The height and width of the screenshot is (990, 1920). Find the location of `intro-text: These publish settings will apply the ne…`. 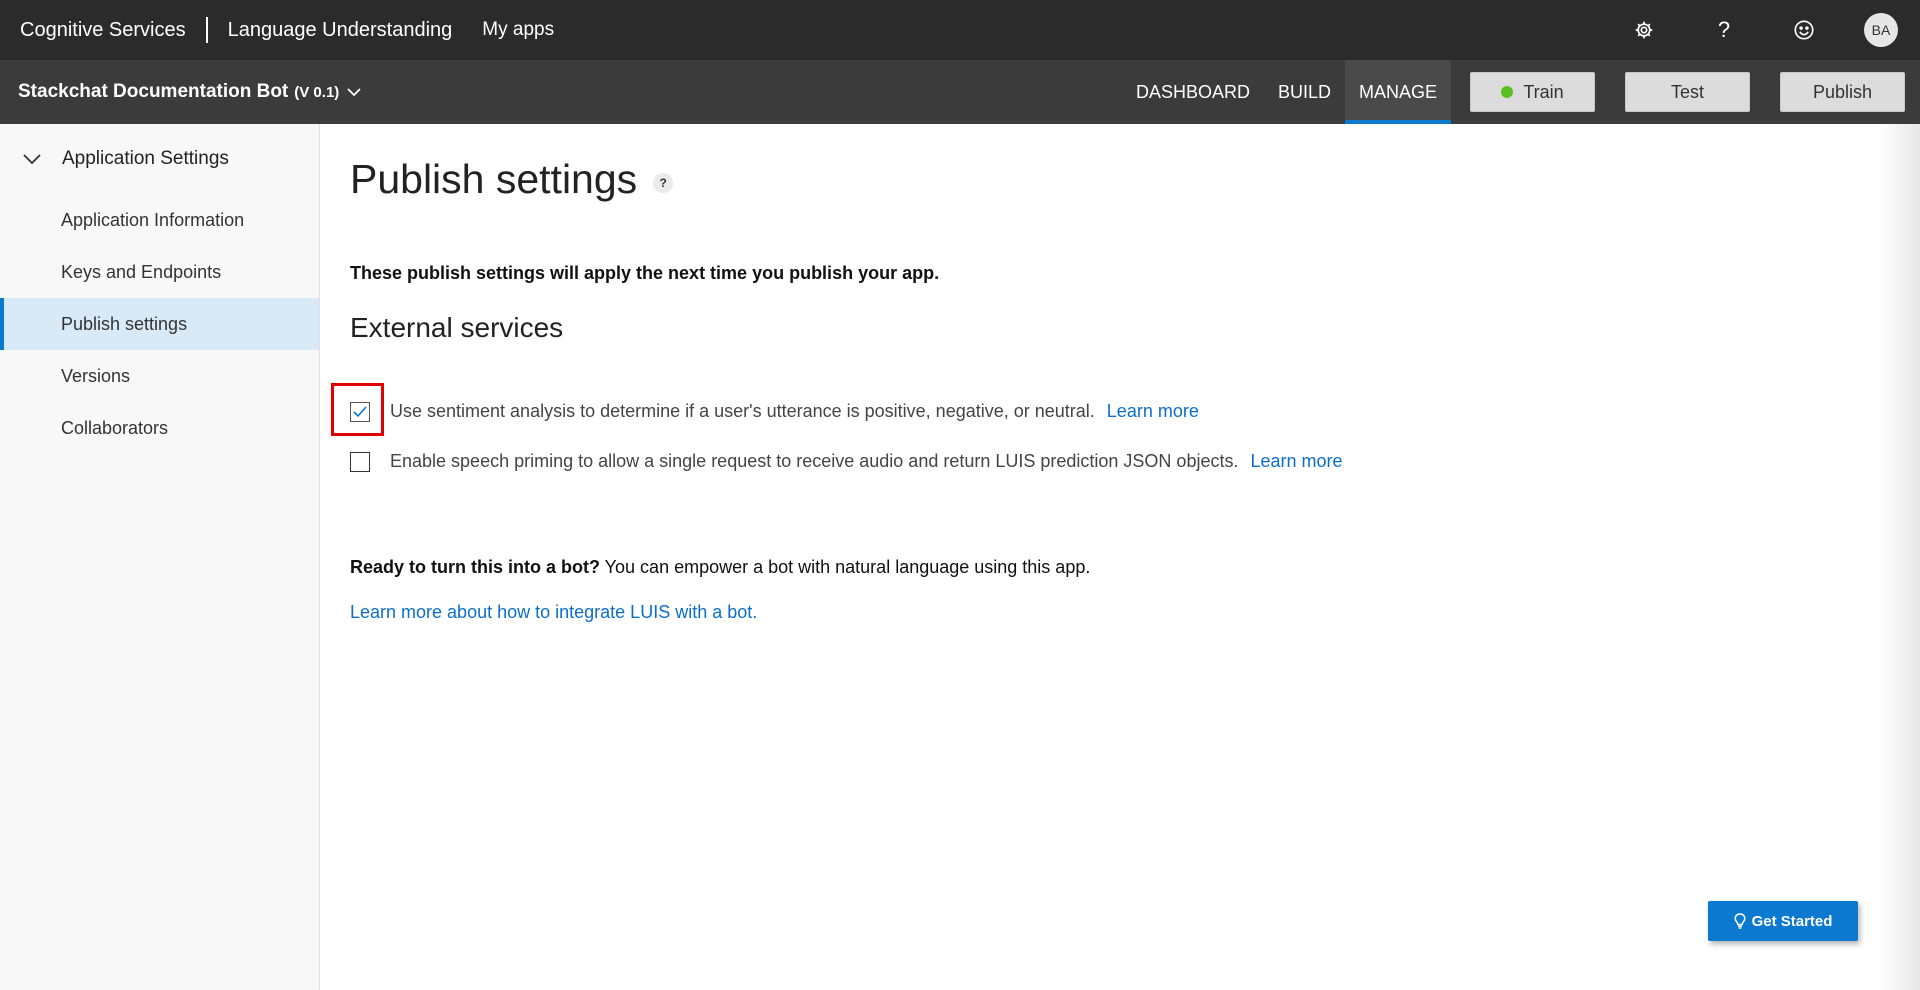

intro-text: These publish settings will apply the ne… is located at coordinates (645, 273).